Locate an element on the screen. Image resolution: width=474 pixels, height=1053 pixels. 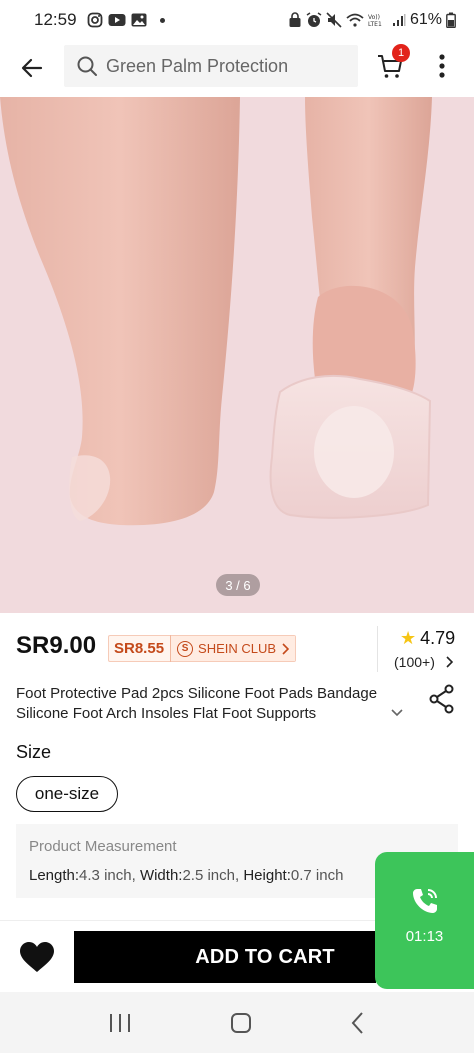
instagram-icon is located at coordinates (94, 20).